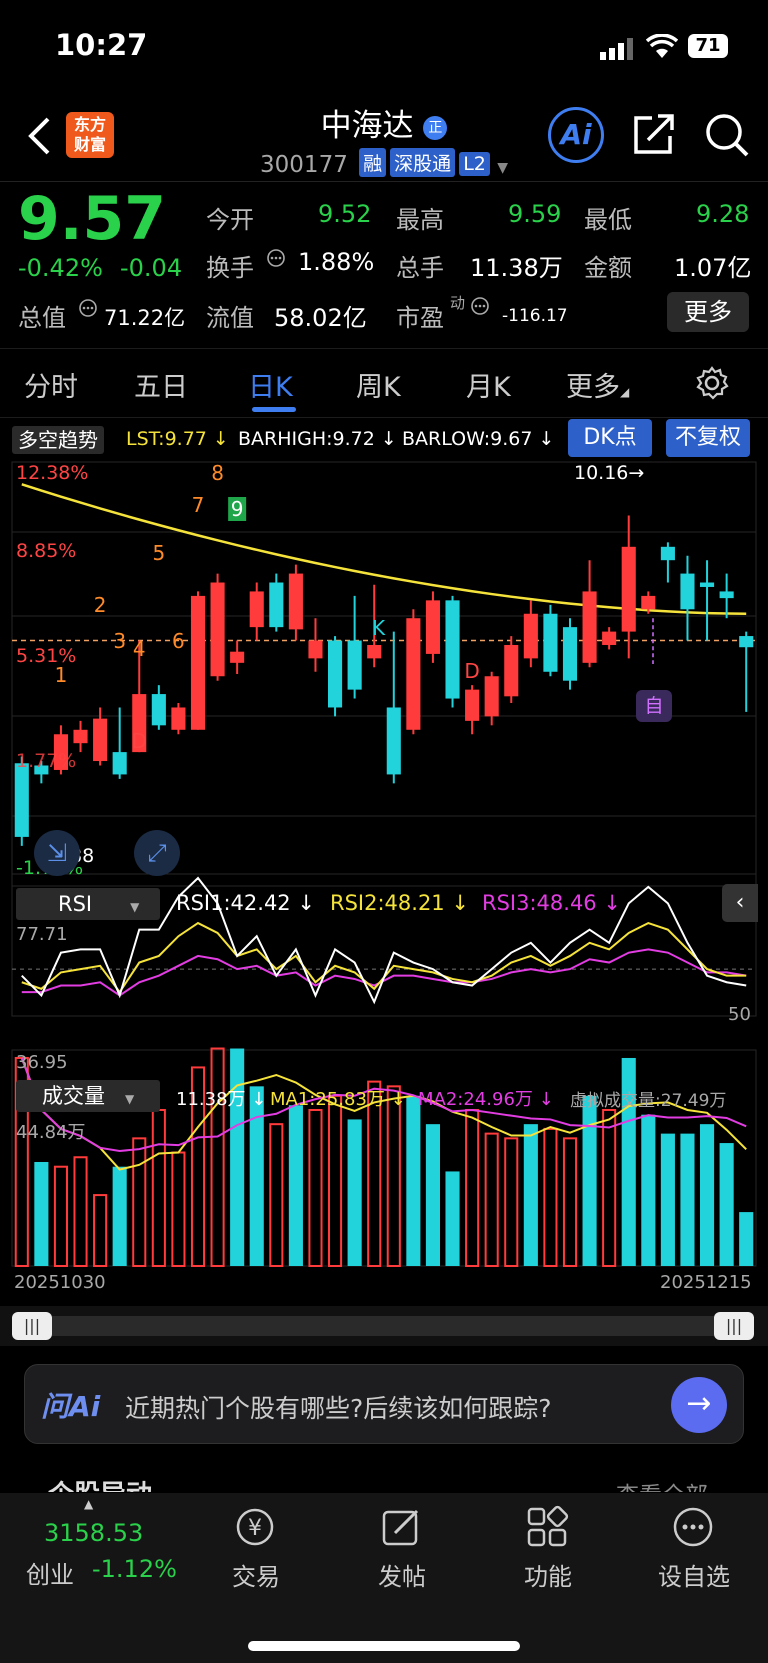  I want to click on amount-value: 1.07亿, so click(713, 268).